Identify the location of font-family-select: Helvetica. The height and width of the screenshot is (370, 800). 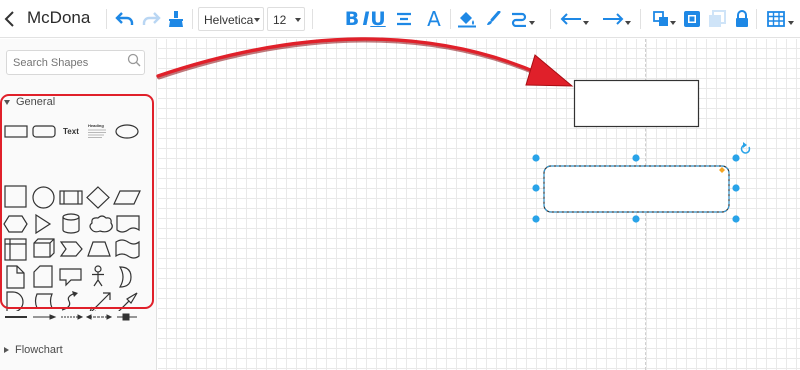
(231, 19).